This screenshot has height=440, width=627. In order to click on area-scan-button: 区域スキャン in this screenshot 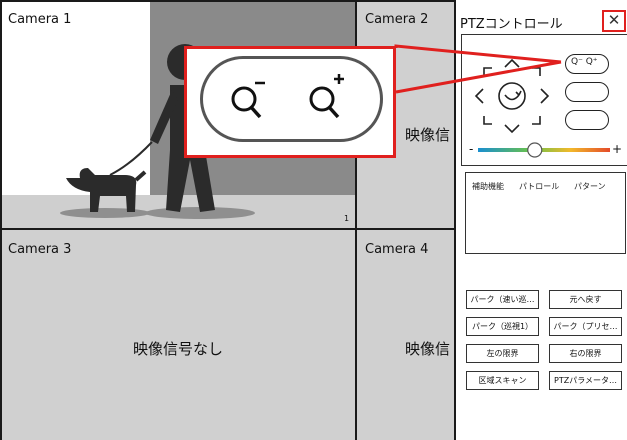, I will do `click(502, 380)`.